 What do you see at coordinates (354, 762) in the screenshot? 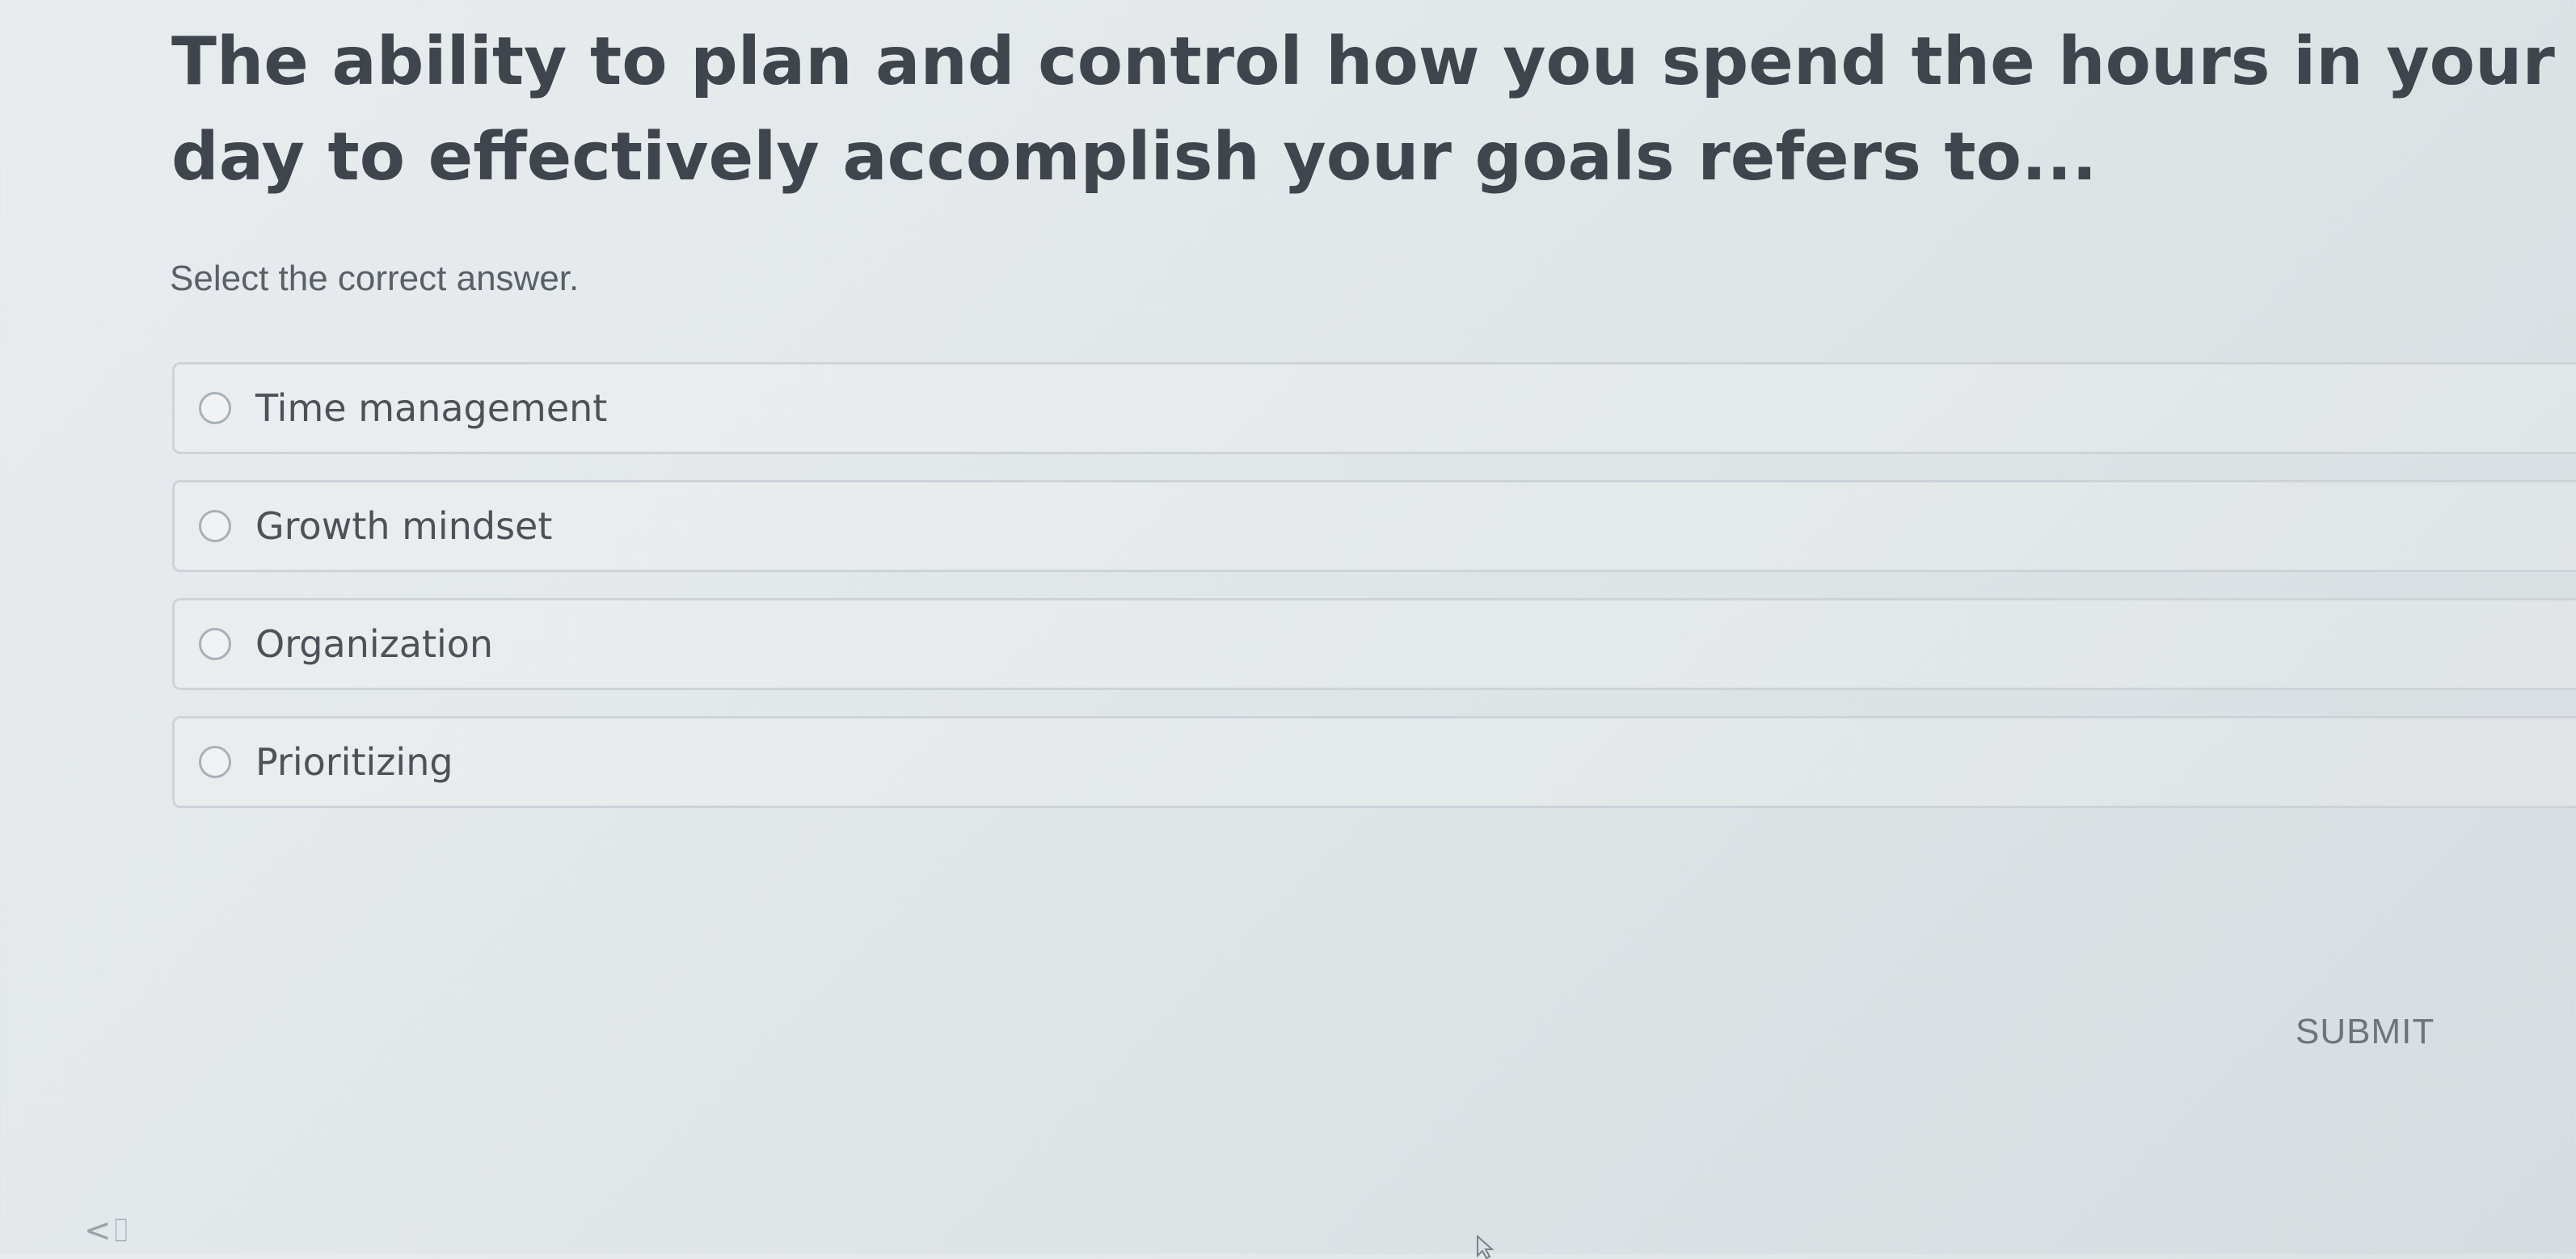
I see `option-label: Prioritizing` at bounding box center [354, 762].